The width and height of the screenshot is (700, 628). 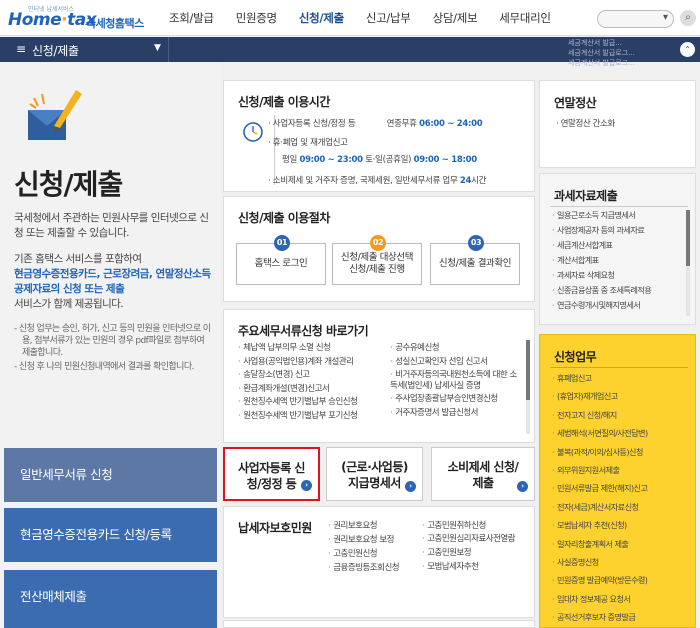 I want to click on list-item: 사업용(공익법인용)계좌 개설관리, so click(x=297, y=363).